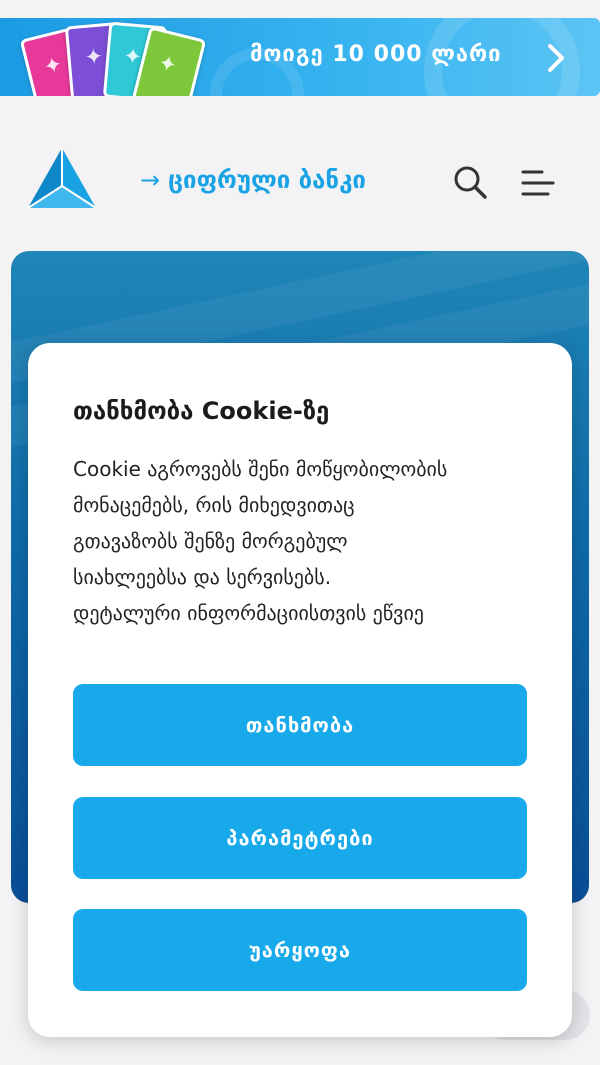  Describe the element at coordinates (538, 183) in the screenshot. I see `menu-icon` at that location.